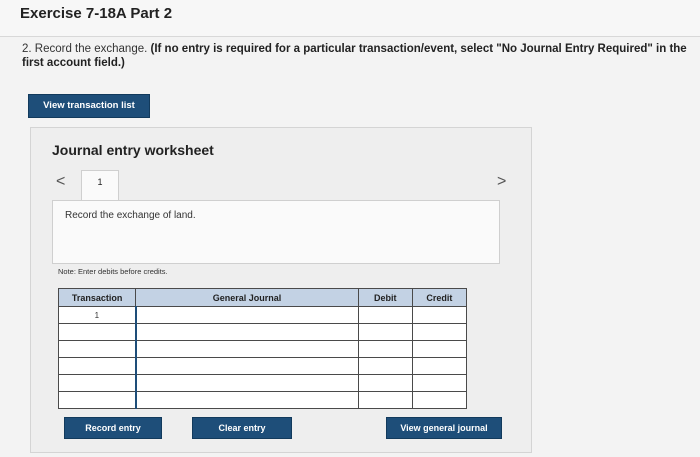  Describe the element at coordinates (133, 150) in the screenshot. I see `worksheet-title: Journal entry worksheet` at that location.